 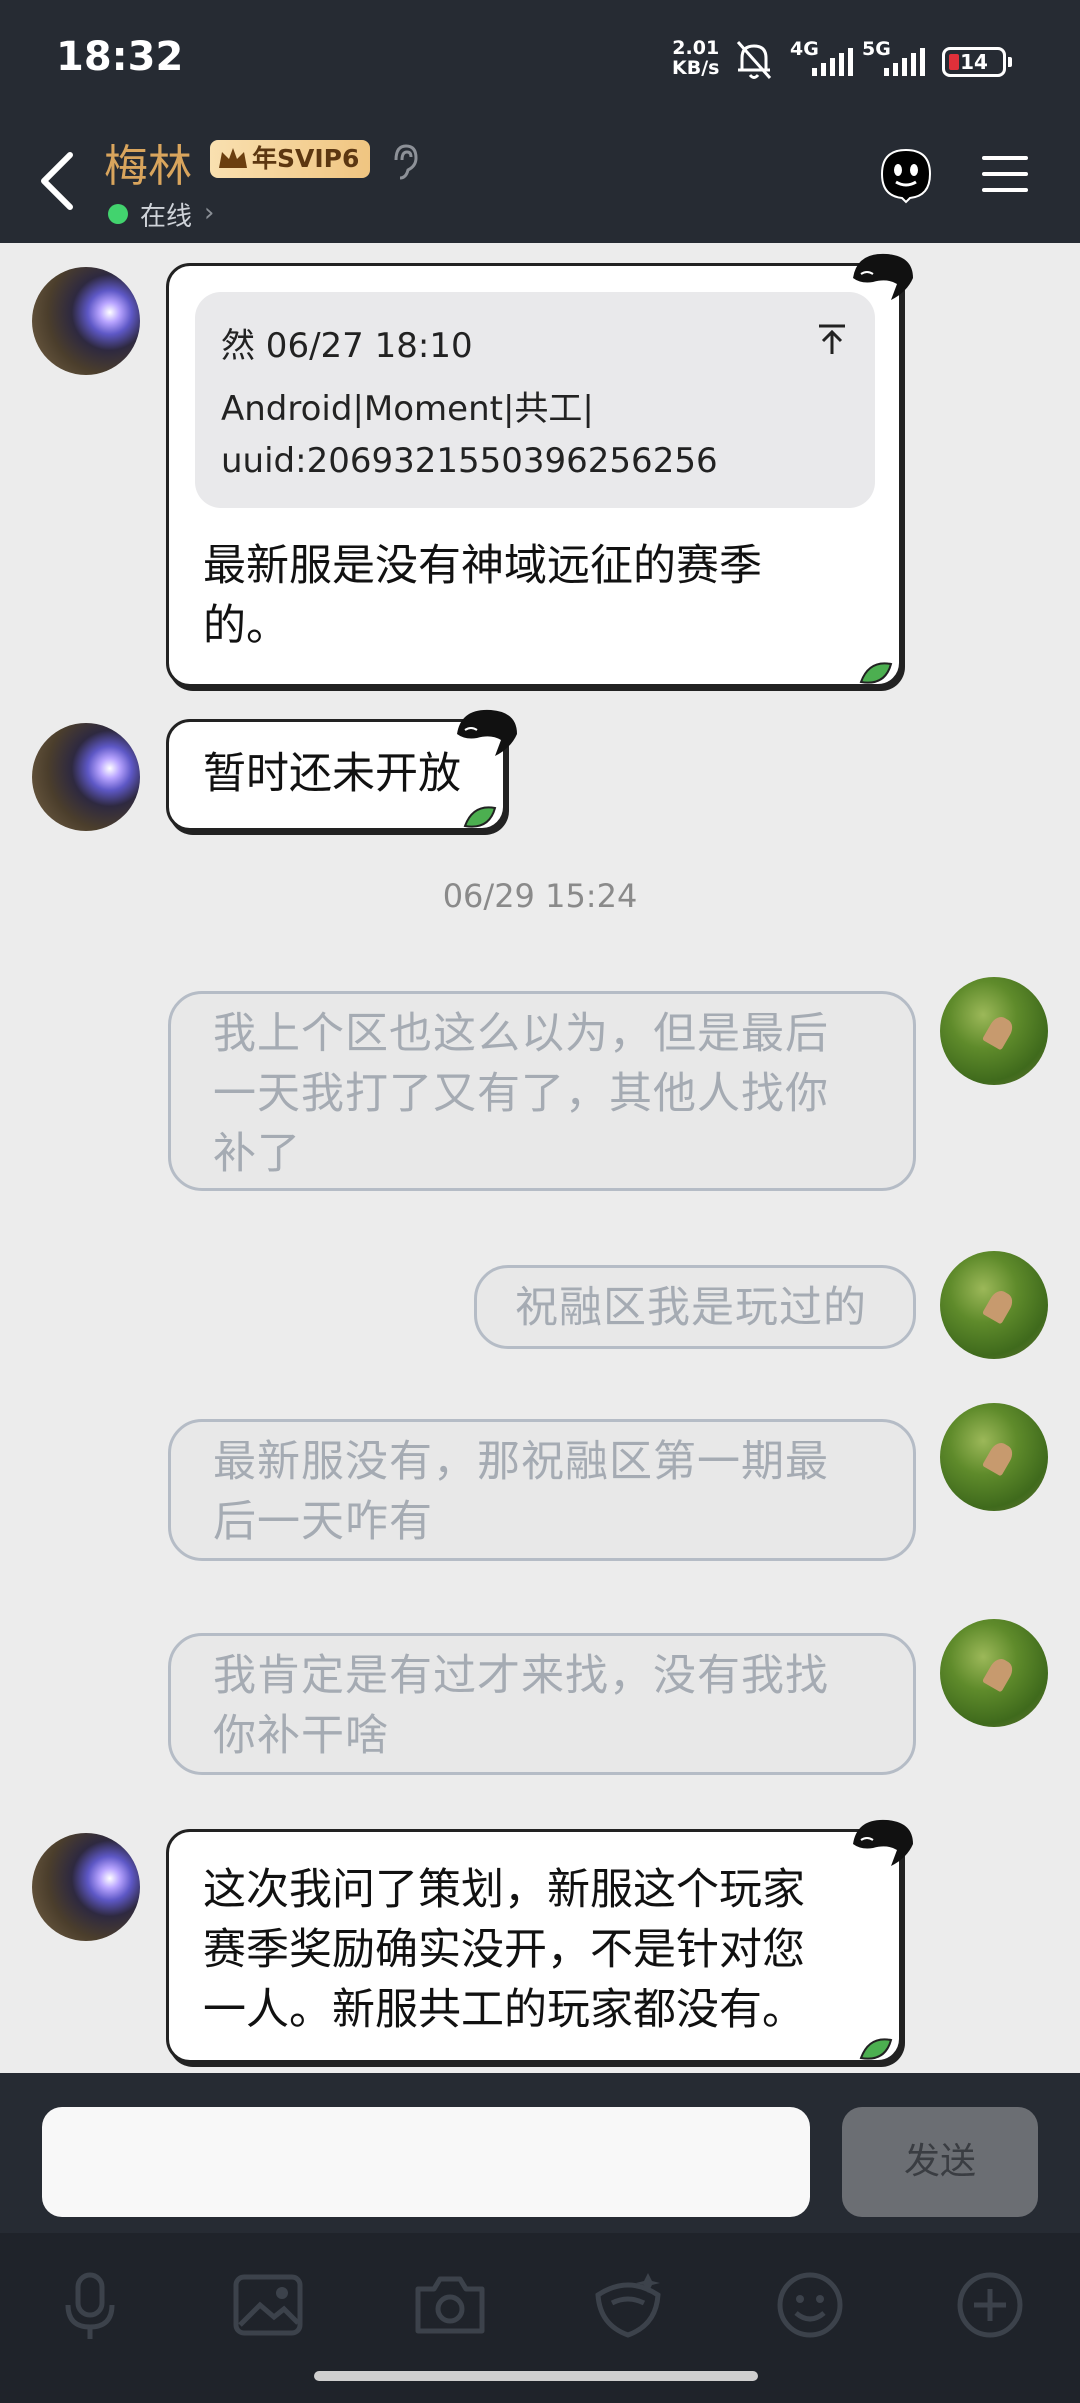 I want to click on status-bar: 18:32 2.01 KB/s 4G 5G 14, so click(x=540, y=60).